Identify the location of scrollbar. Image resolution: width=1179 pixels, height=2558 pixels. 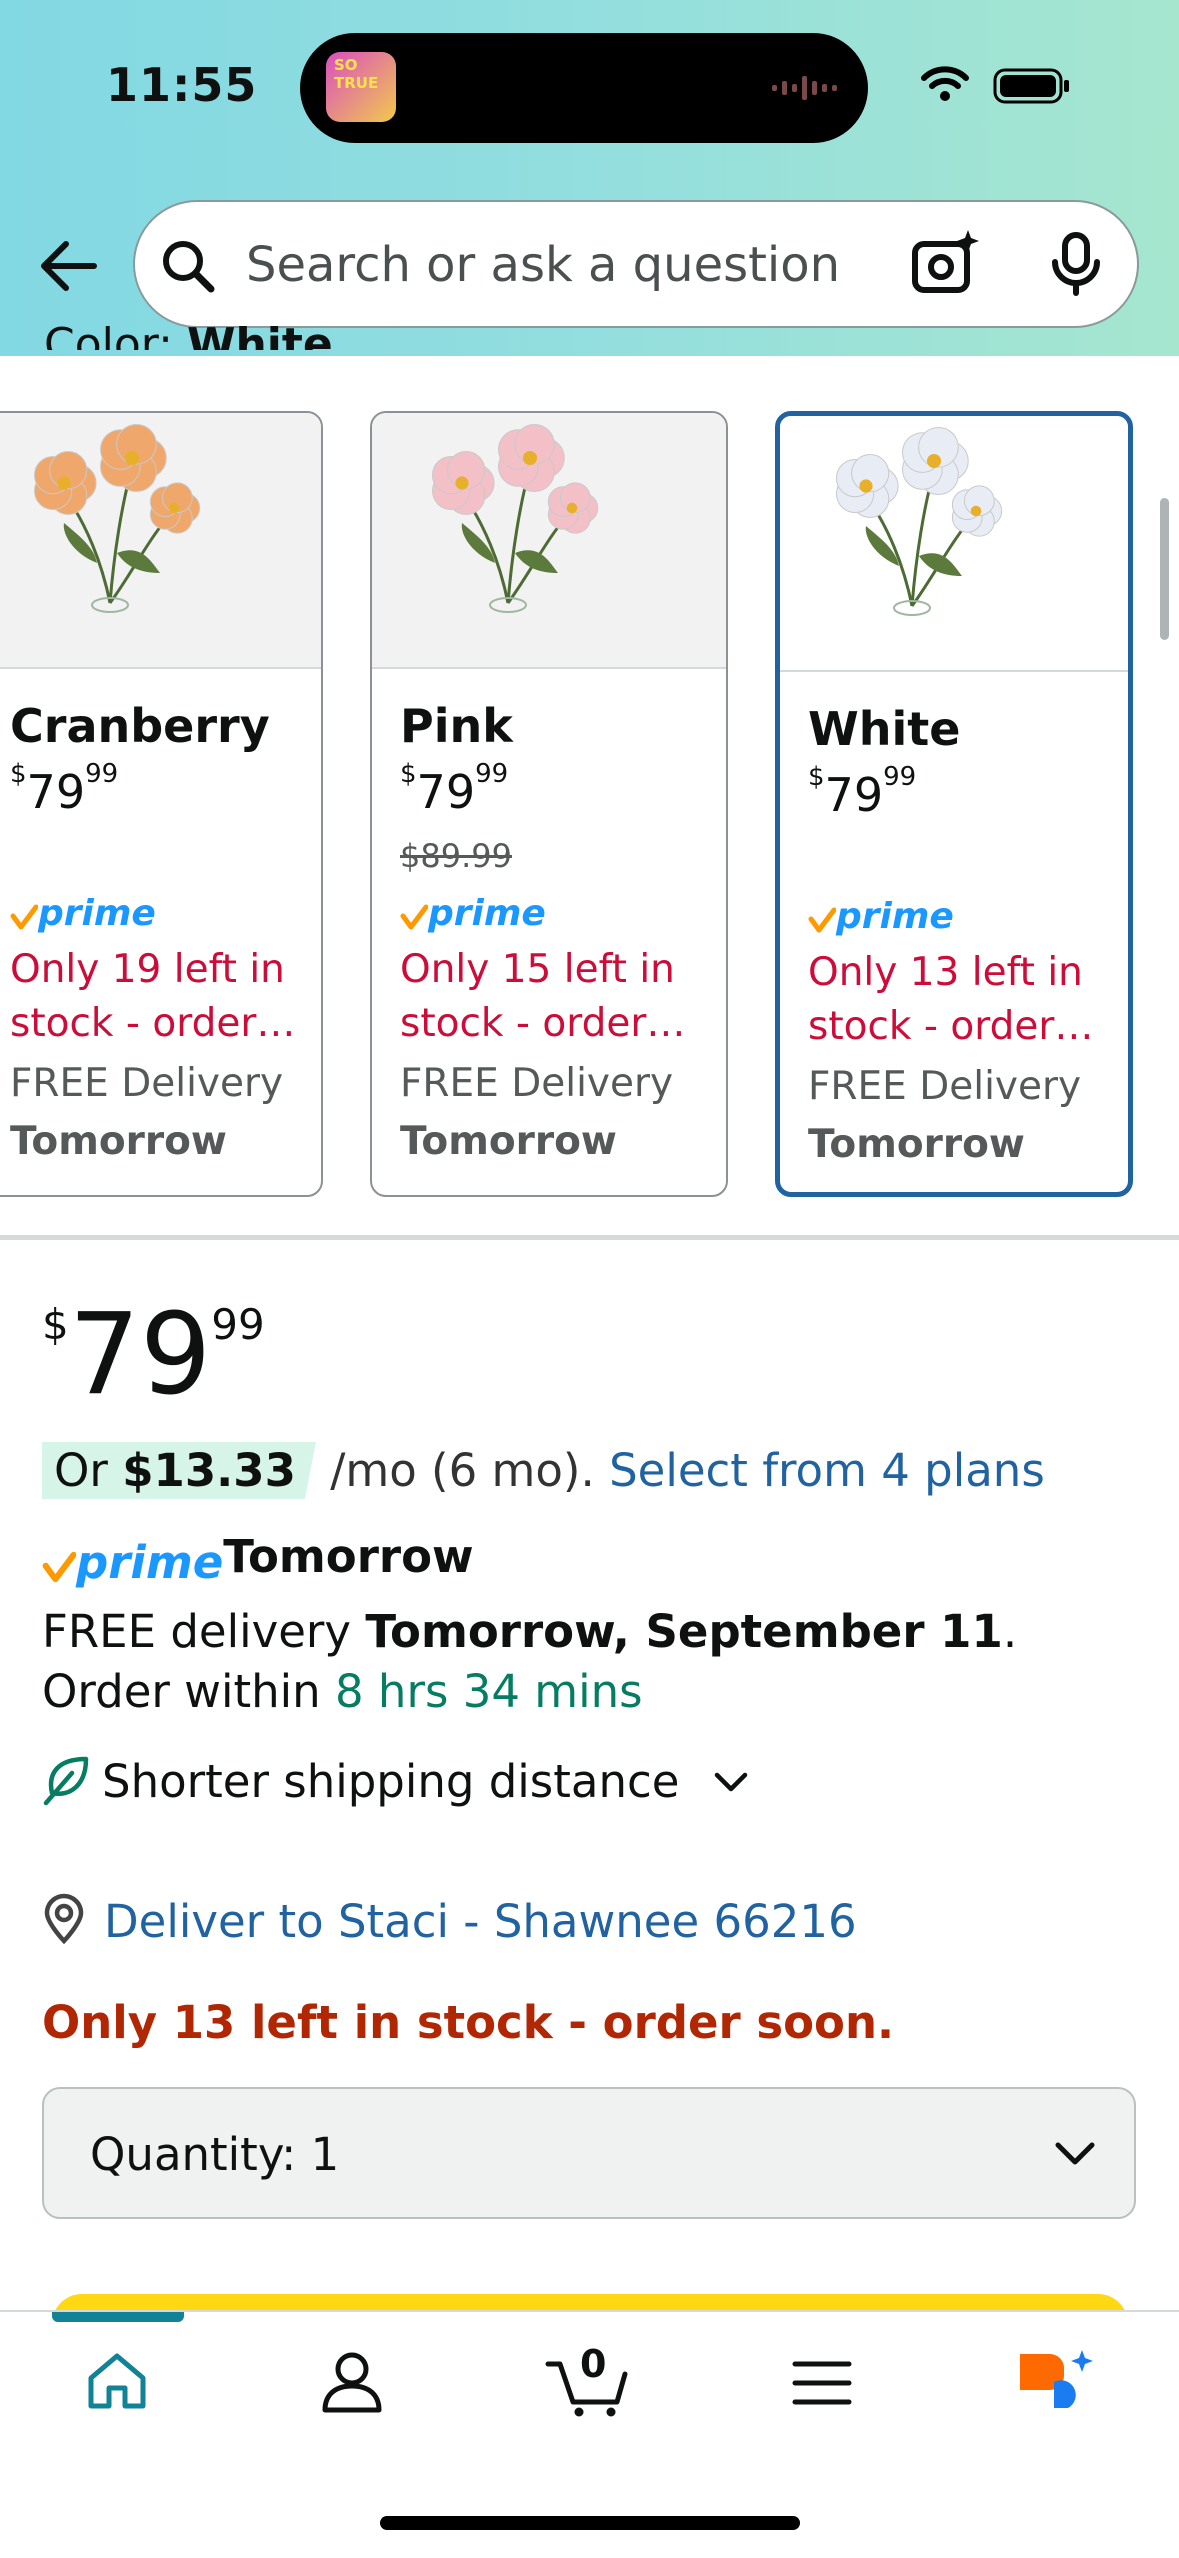
(1164, 569).